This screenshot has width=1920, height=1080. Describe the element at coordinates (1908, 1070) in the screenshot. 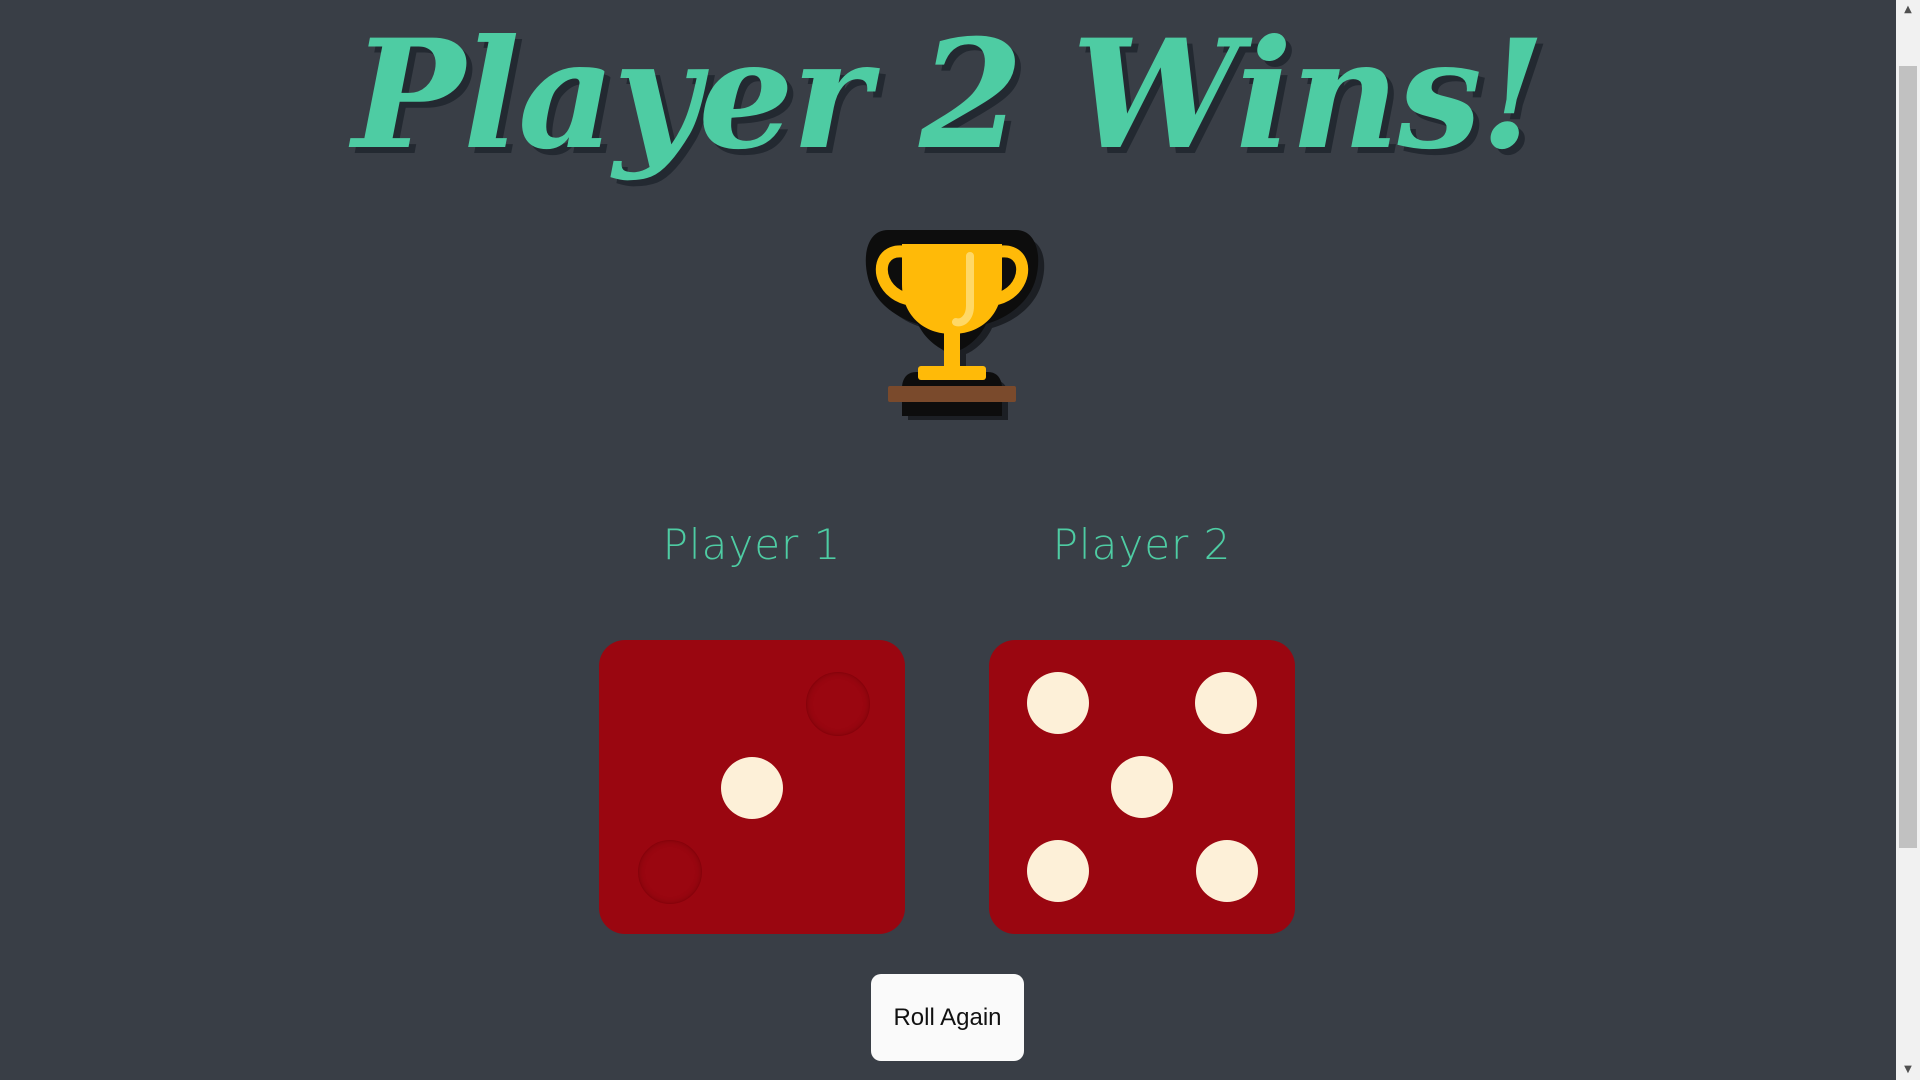

I see `scroll-down-arrow-icon: ▼` at that location.